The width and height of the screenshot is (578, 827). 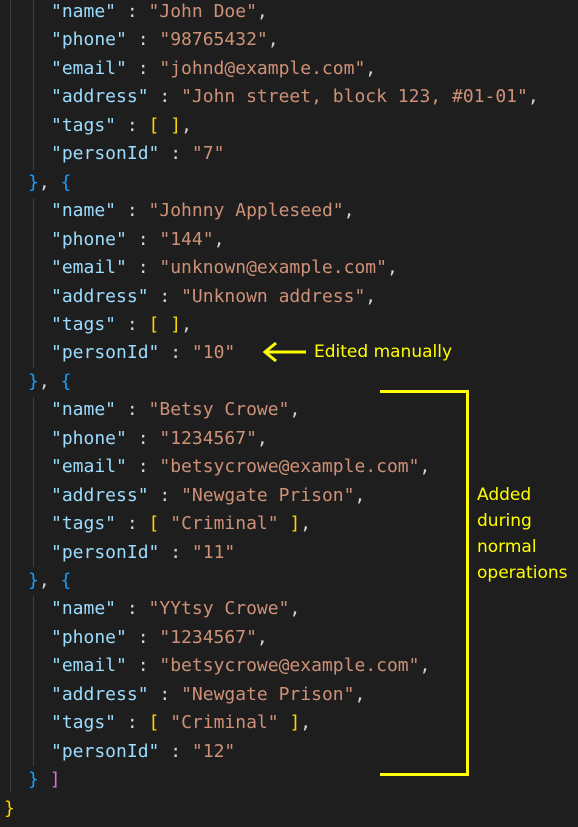 What do you see at coordinates (105, 154) in the screenshot?
I see `json-key: "personId"` at bounding box center [105, 154].